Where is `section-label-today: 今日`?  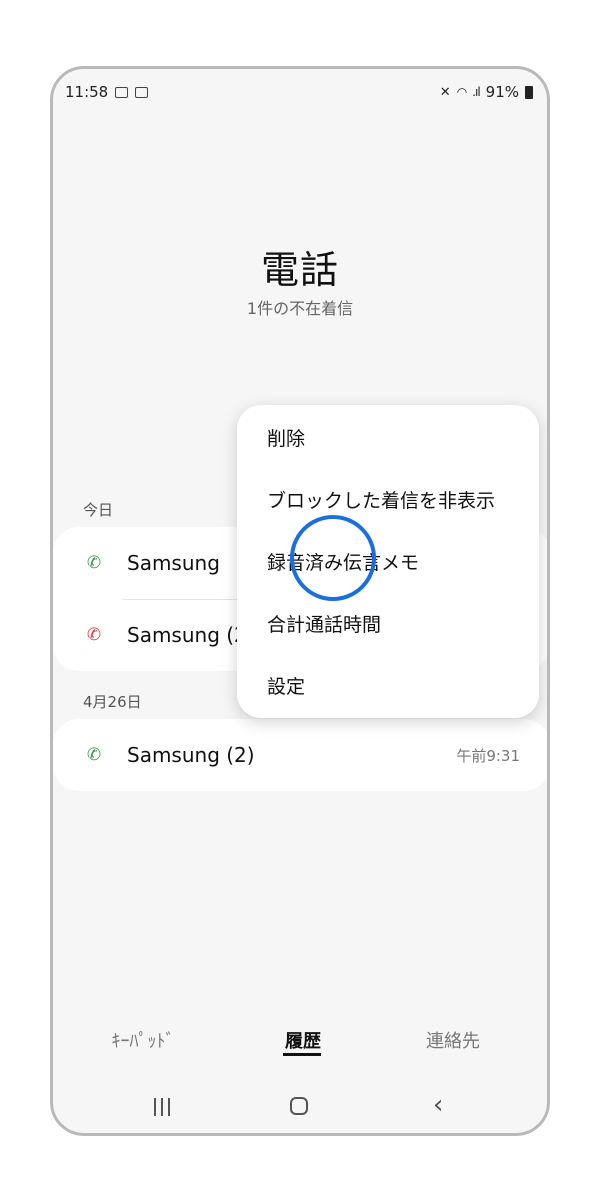 section-label-today: 今日 is located at coordinates (98, 510).